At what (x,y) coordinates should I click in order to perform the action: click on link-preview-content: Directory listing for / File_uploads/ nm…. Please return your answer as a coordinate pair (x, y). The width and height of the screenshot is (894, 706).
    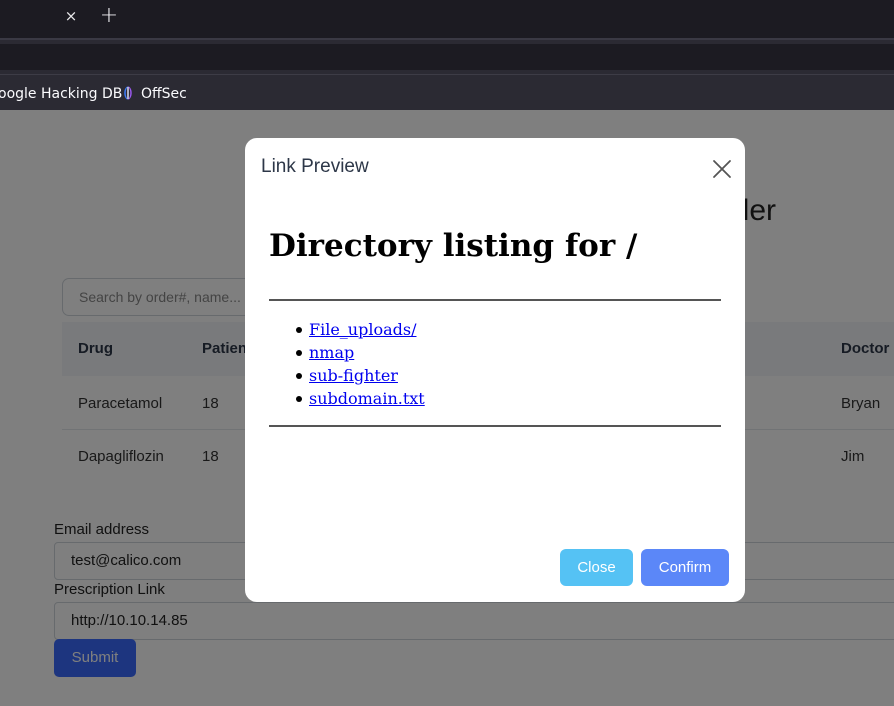
    Looking at the image, I should click on (495, 327).